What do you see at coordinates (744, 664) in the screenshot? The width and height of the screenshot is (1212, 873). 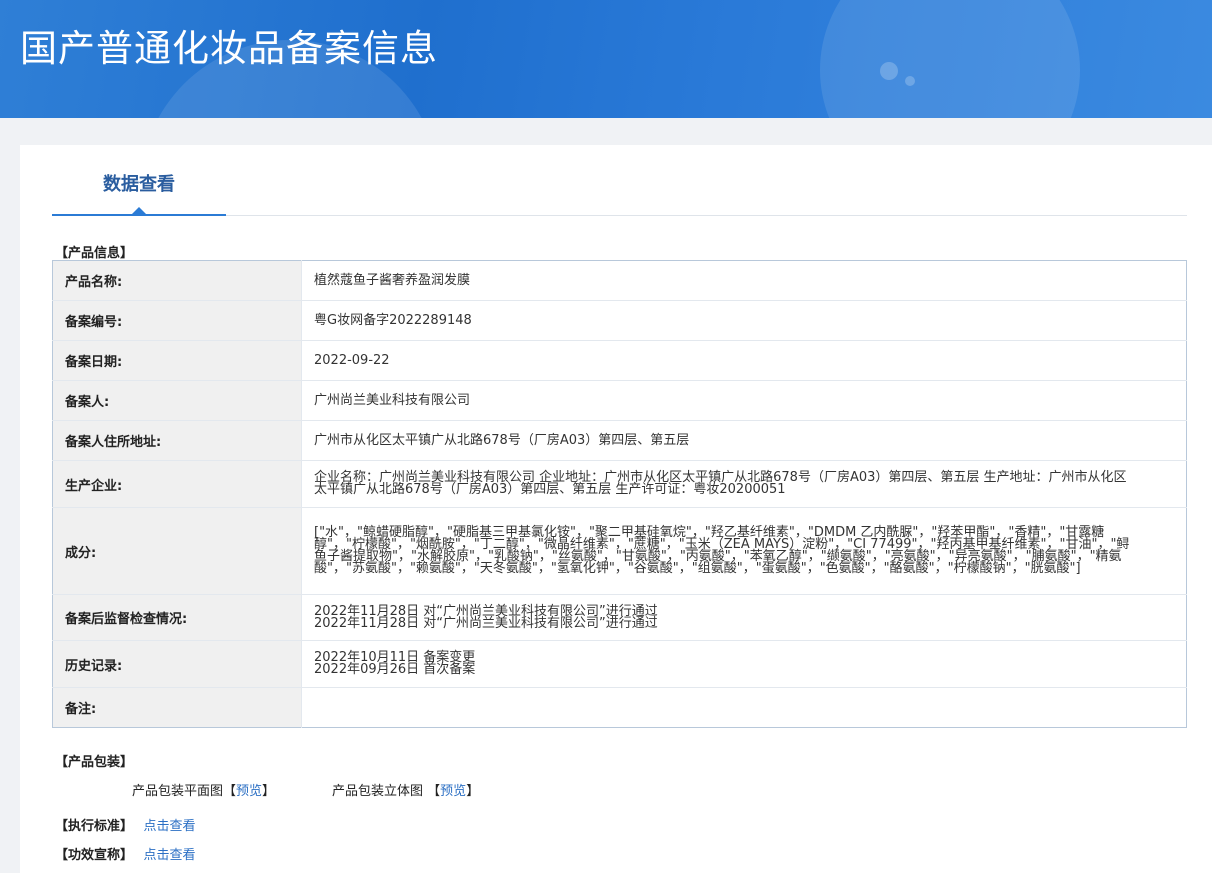 I see `row-value: 2022年10月11日 备案变更 2022年09月26日 首次备案` at bounding box center [744, 664].